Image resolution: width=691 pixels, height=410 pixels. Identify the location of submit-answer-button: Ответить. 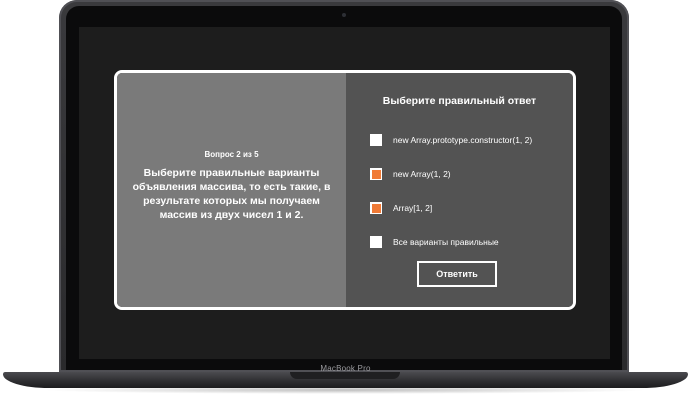
(457, 274).